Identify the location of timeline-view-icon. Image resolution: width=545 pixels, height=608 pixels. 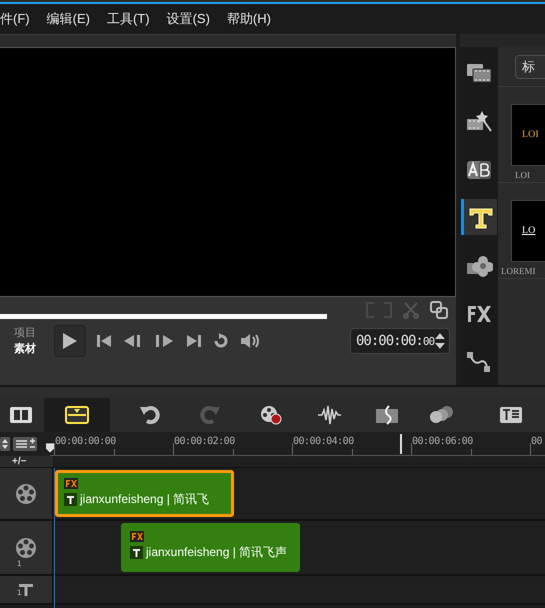
(77, 415).